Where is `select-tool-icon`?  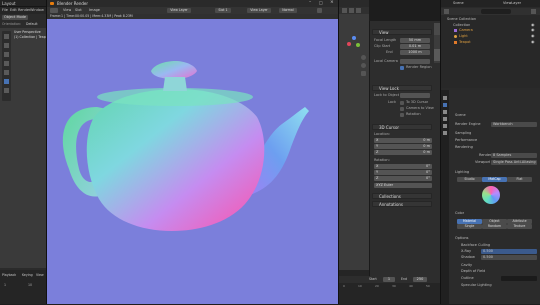 select-tool-icon is located at coordinates (6, 36).